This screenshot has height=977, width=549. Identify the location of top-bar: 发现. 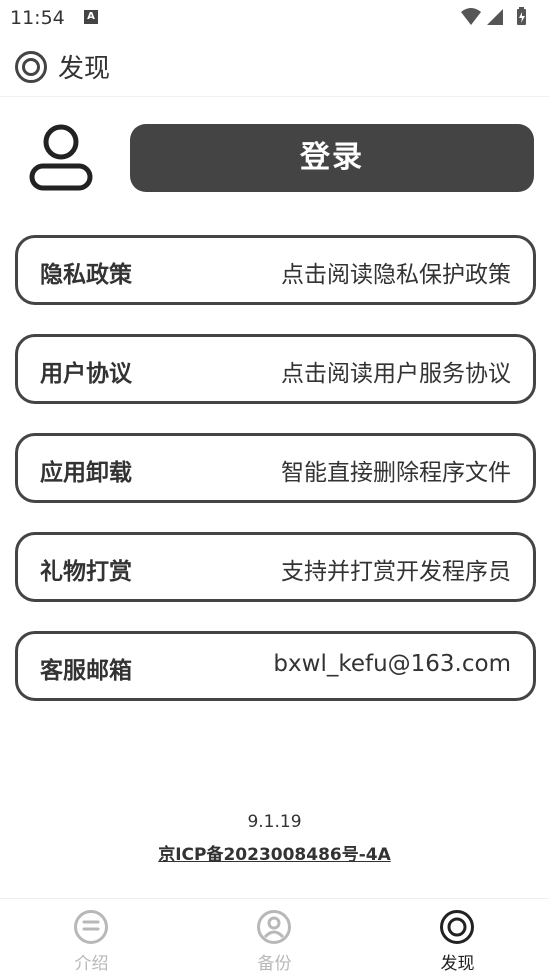
(274, 66).